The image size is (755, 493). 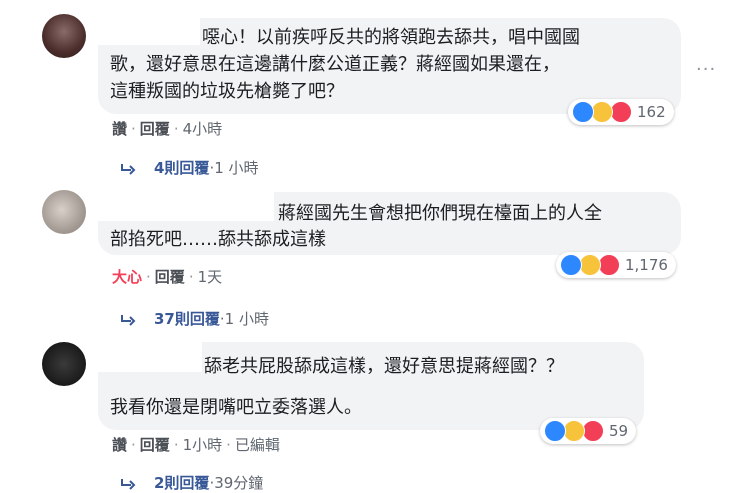 I want to click on view-replies: 37則回覆·1 小時, so click(x=194, y=318).